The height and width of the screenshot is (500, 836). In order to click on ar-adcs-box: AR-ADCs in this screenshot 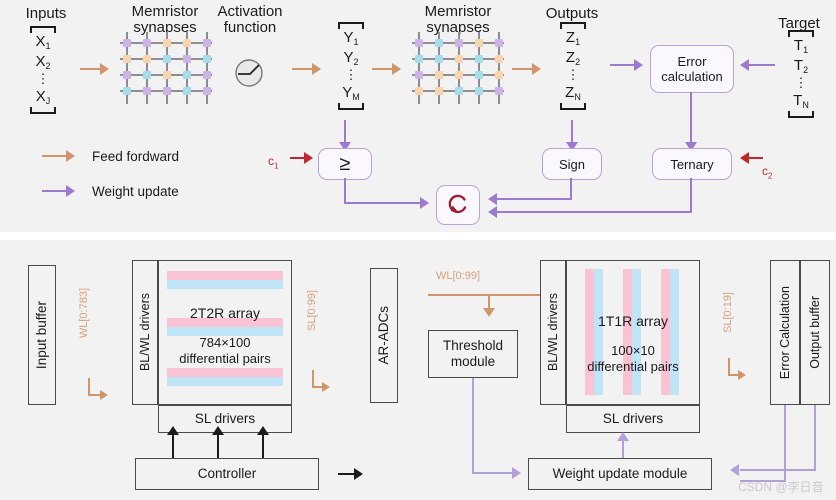, I will do `click(384, 335)`.